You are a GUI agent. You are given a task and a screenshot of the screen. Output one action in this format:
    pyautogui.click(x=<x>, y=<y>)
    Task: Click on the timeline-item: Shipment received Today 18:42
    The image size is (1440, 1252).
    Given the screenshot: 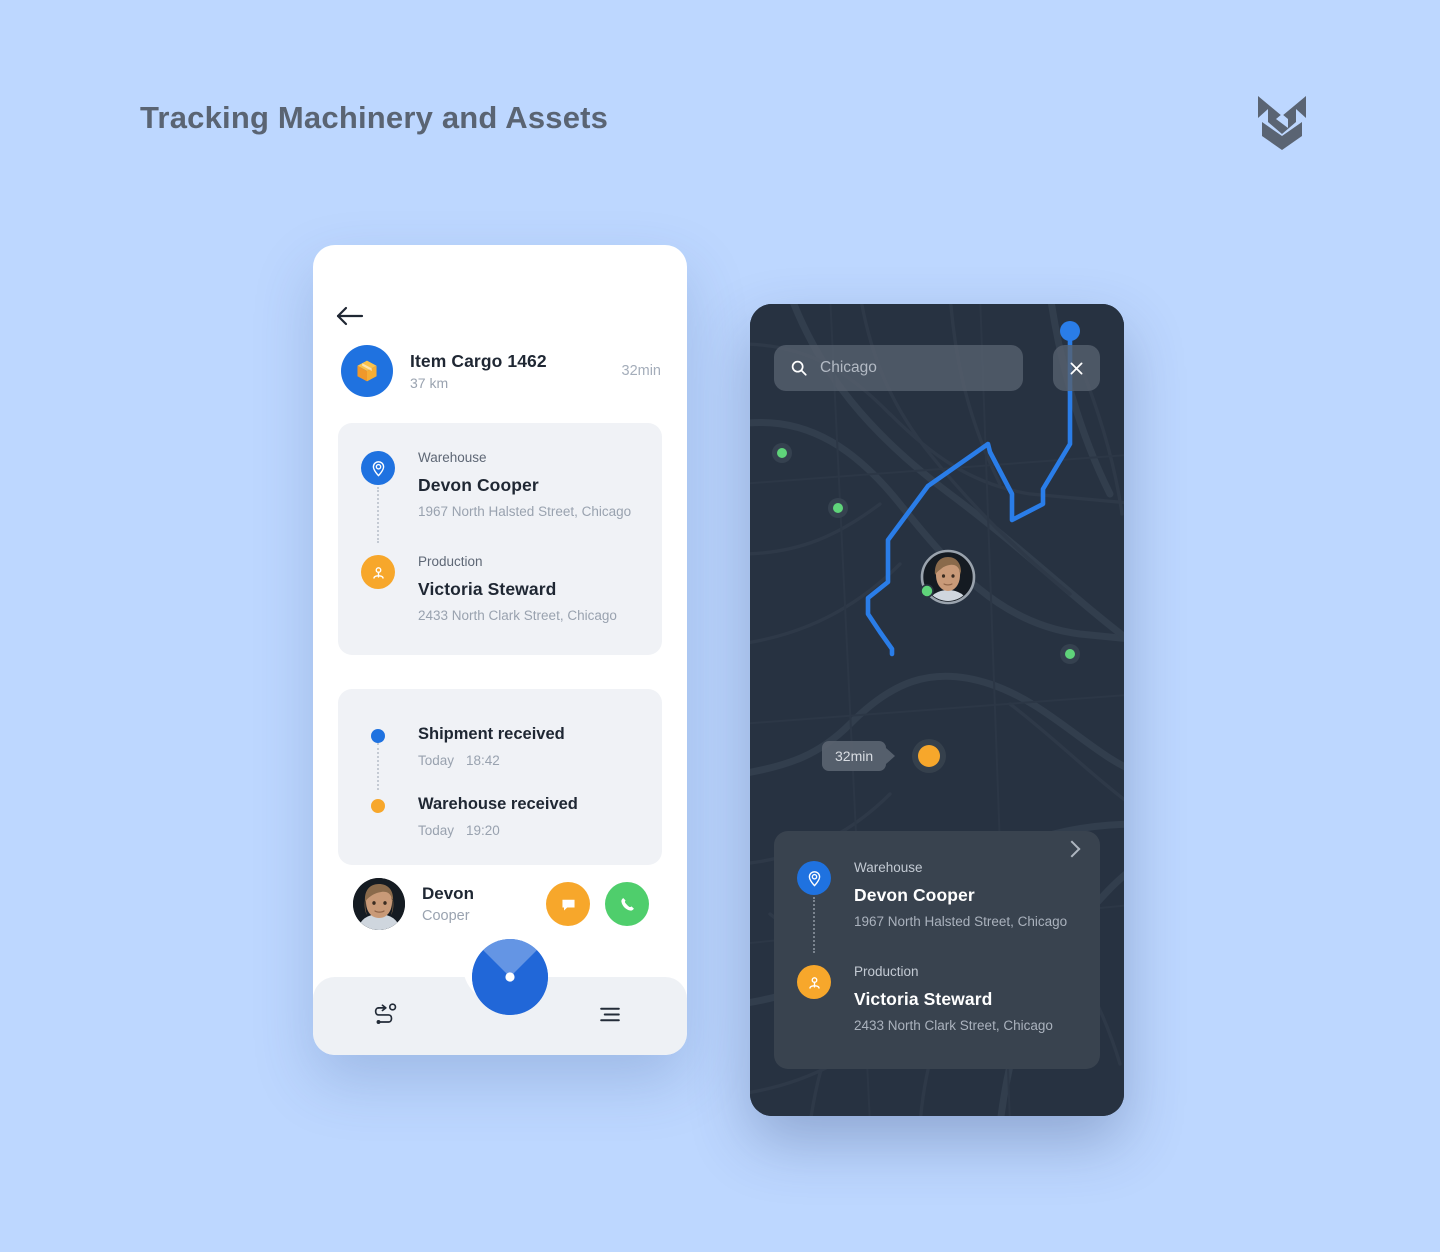 What is the action you would take?
    pyautogui.click(x=468, y=746)
    